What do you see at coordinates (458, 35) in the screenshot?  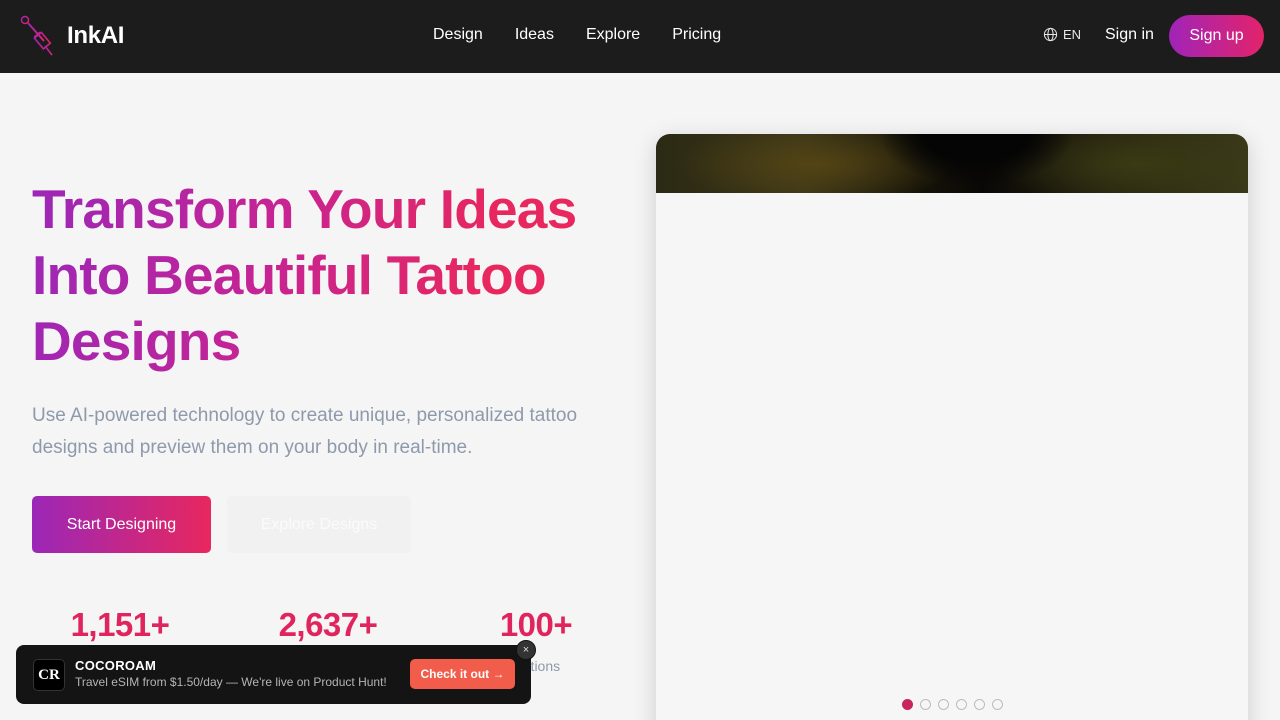 I see `nav-link-design: Design` at bounding box center [458, 35].